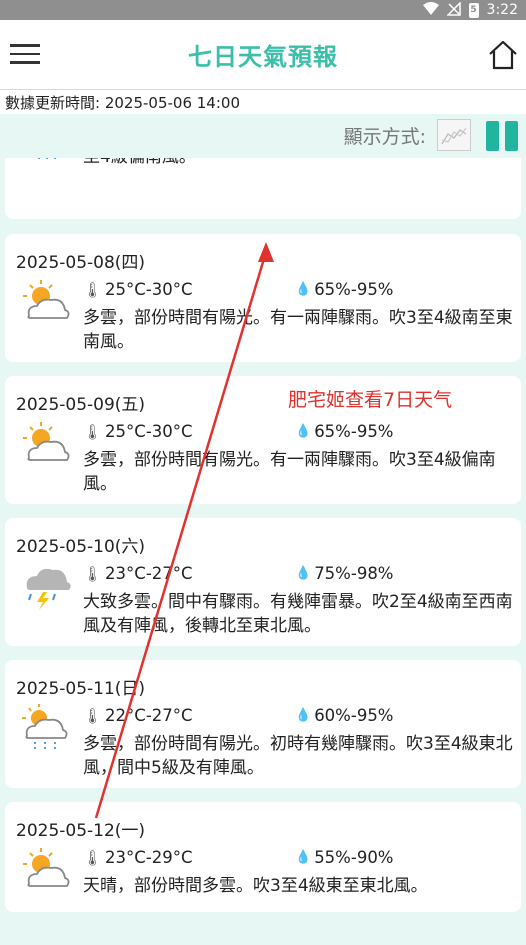 Image resolution: width=526 pixels, height=945 pixels. What do you see at coordinates (473, 10) in the screenshot?
I see `battery-icon: 5` at bounding box center [473, 10].